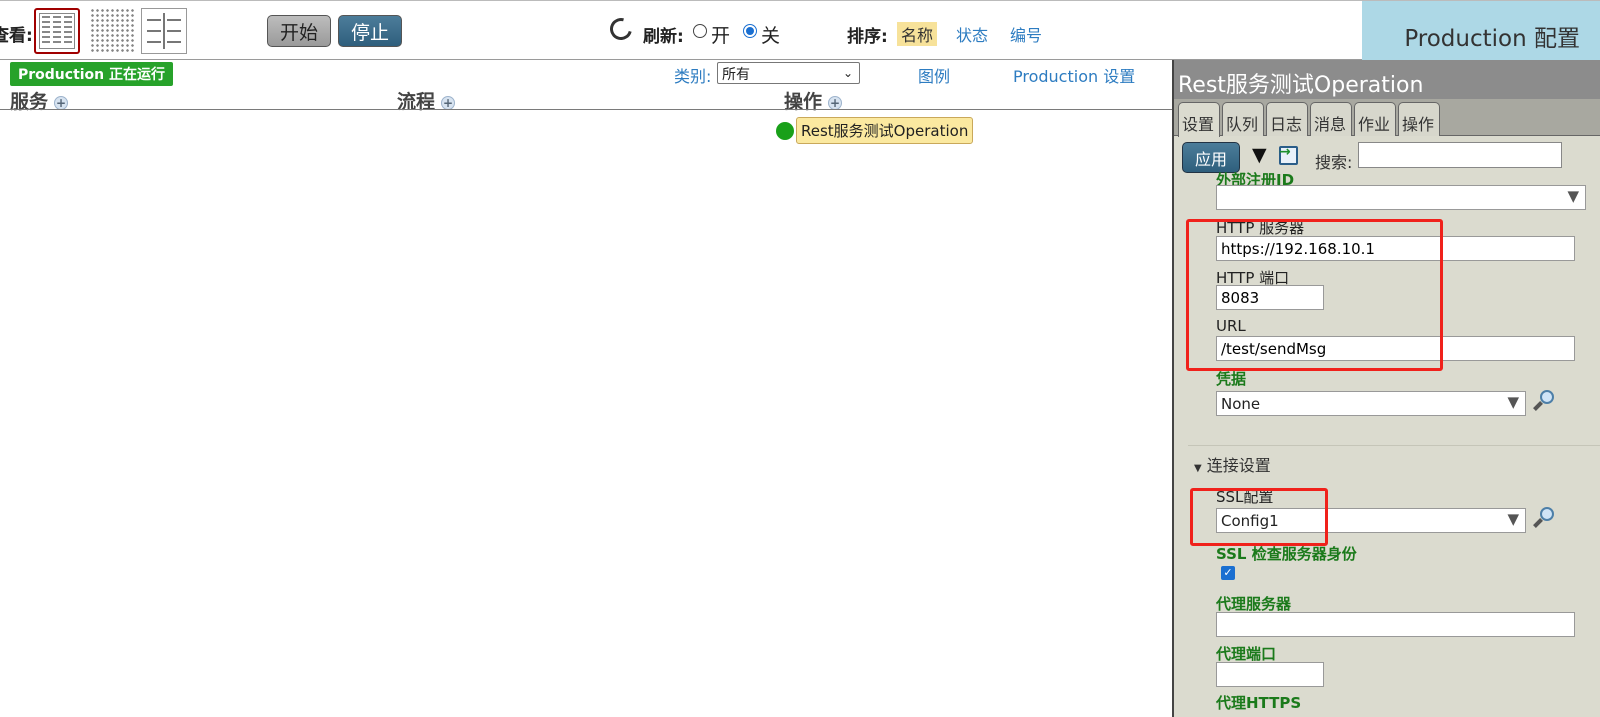  What do you see at coordinates (61, 102) in the screenshot?
I see `add-service-icon: +` at bounding box center [61, 102].